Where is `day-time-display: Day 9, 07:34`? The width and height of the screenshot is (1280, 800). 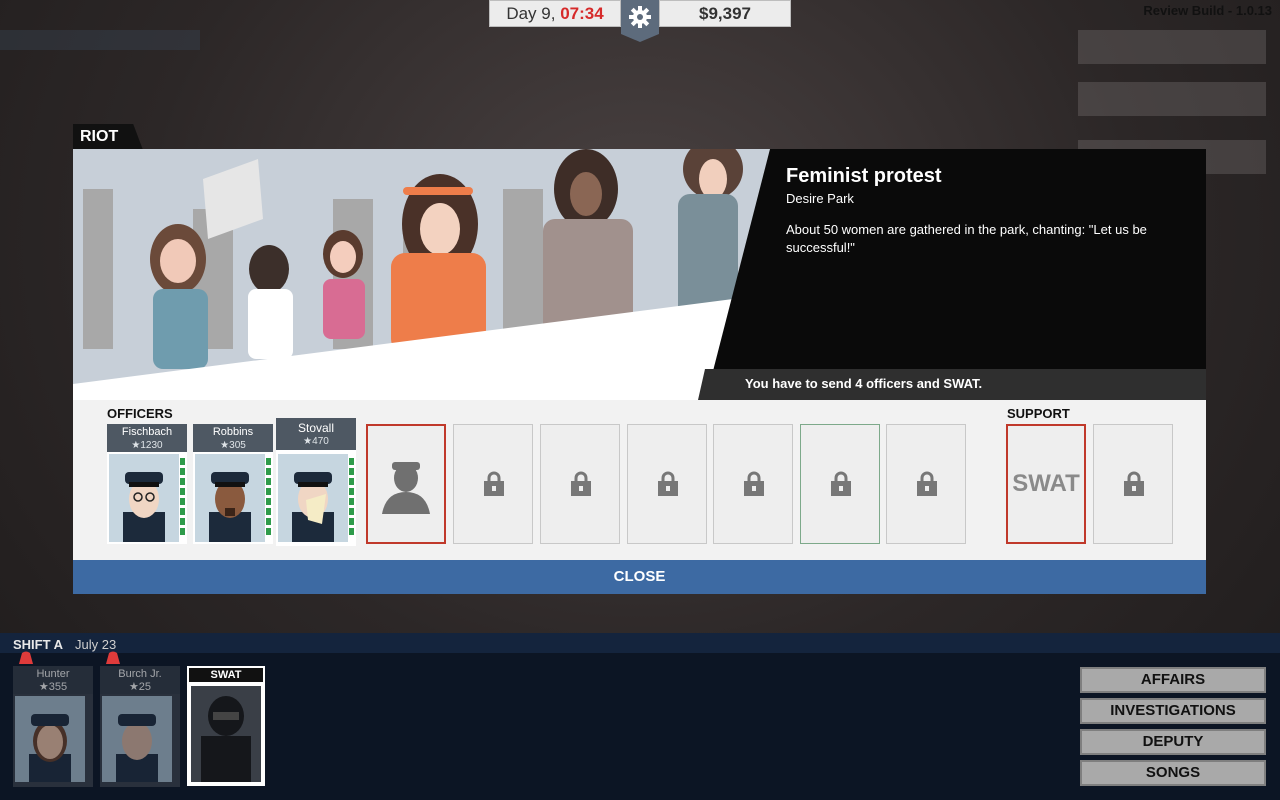
day-time-display: Day 9, 07:34 is located at coordinates (555, 13).